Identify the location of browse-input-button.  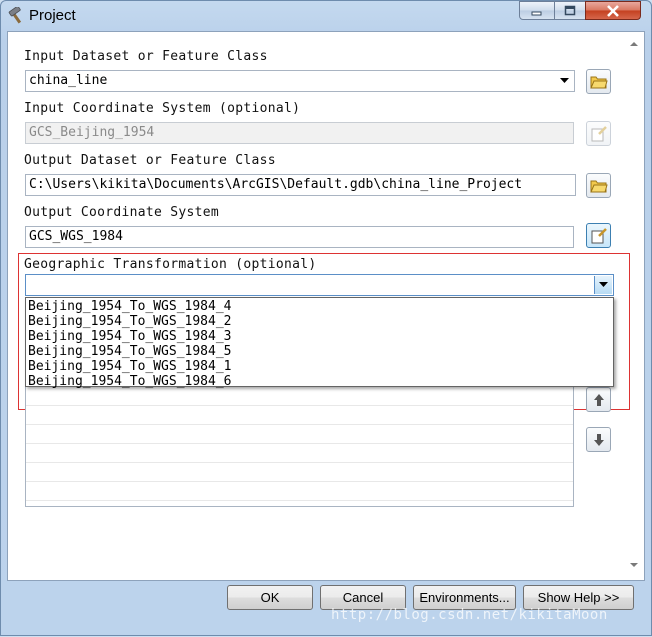
(598, 81).